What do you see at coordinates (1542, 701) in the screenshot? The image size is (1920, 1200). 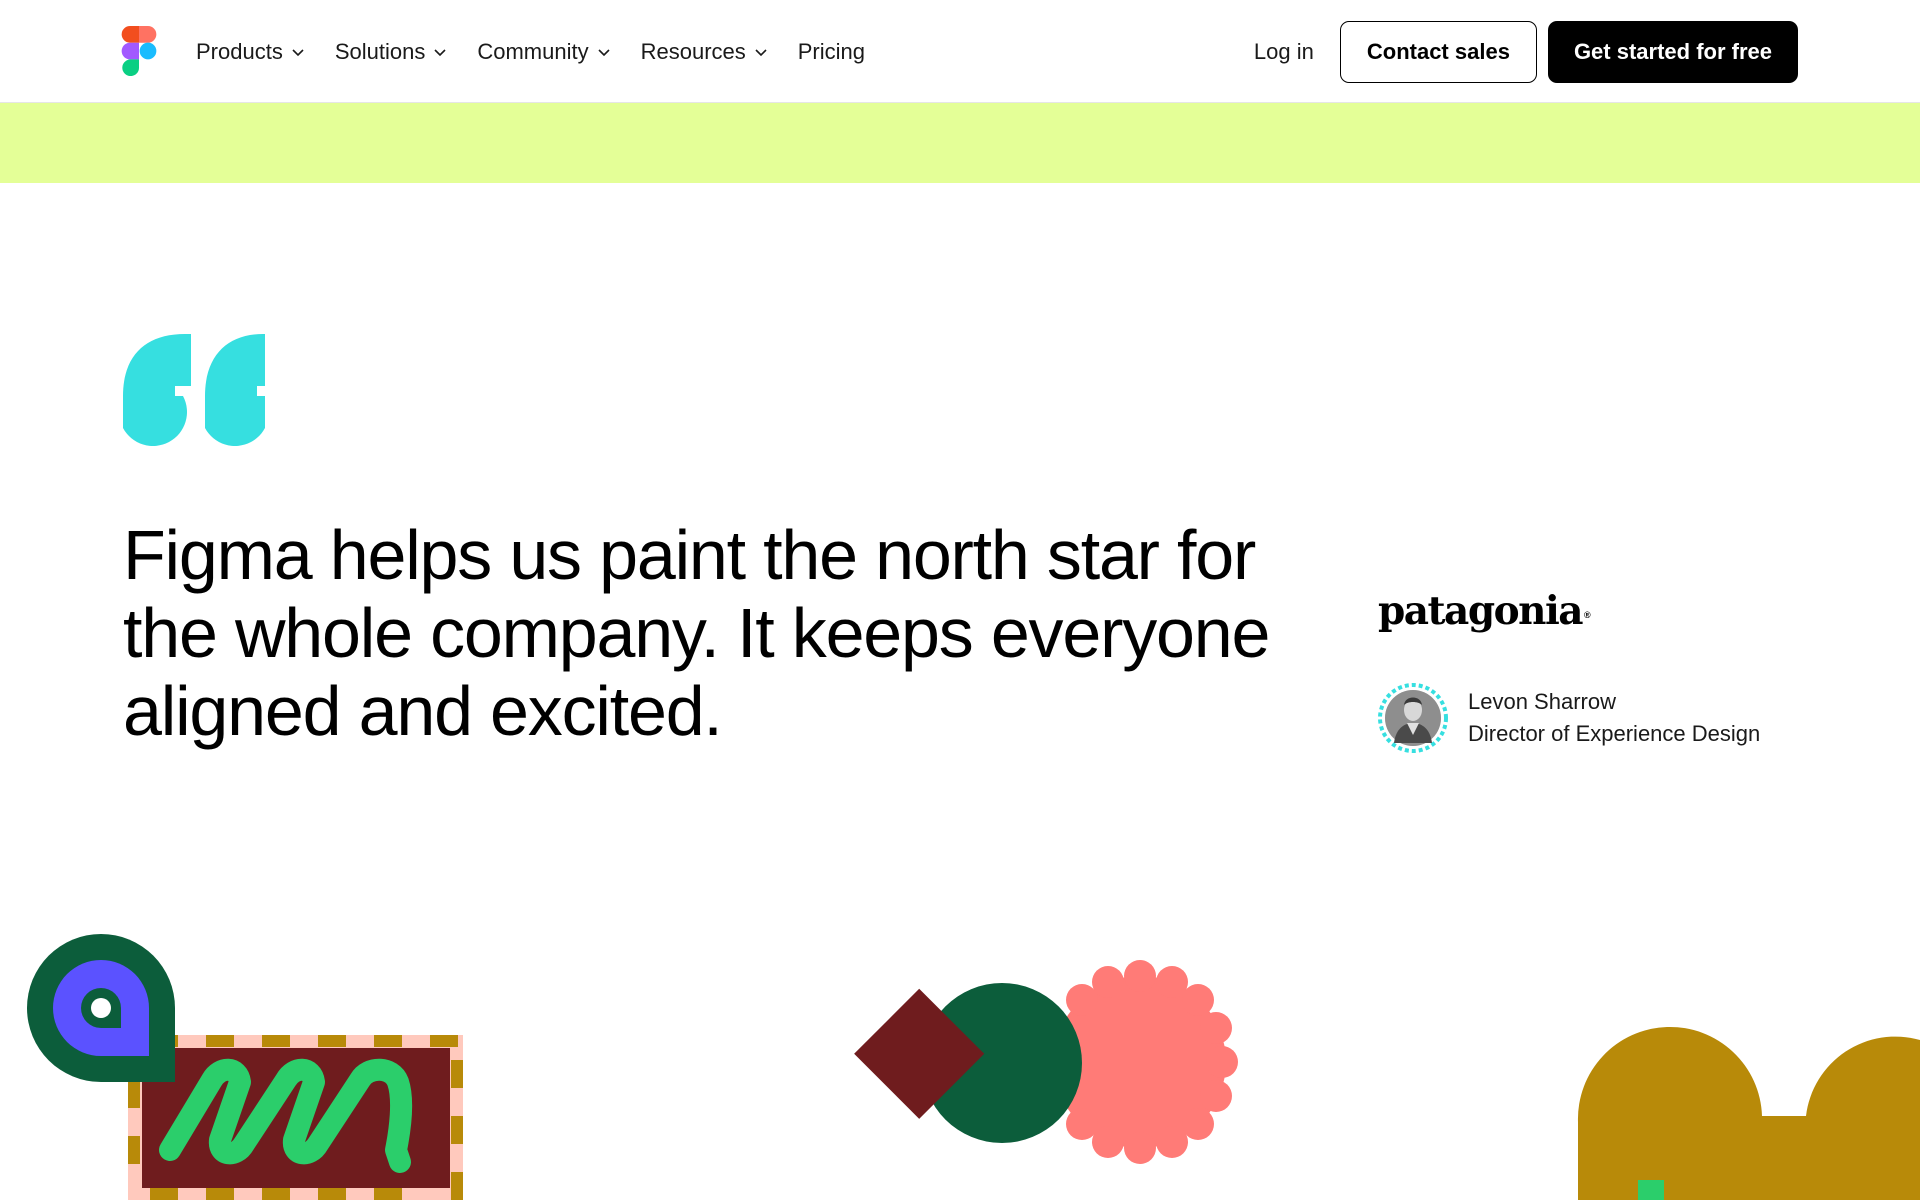 I see `person-name: Levon Sharrow` at bounding box center [1542, 701].